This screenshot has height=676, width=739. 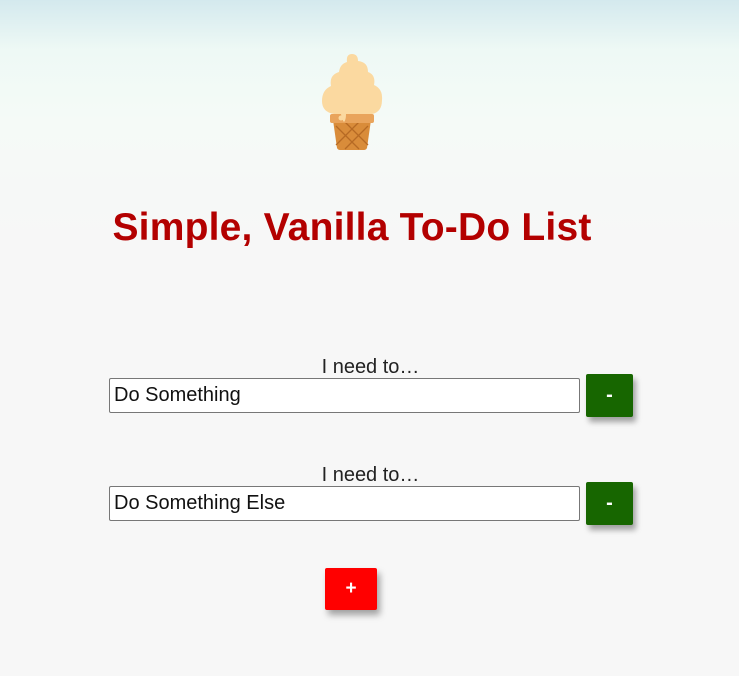 I want to click on ice-cream-cone-icon, so click(x=352, y=102).